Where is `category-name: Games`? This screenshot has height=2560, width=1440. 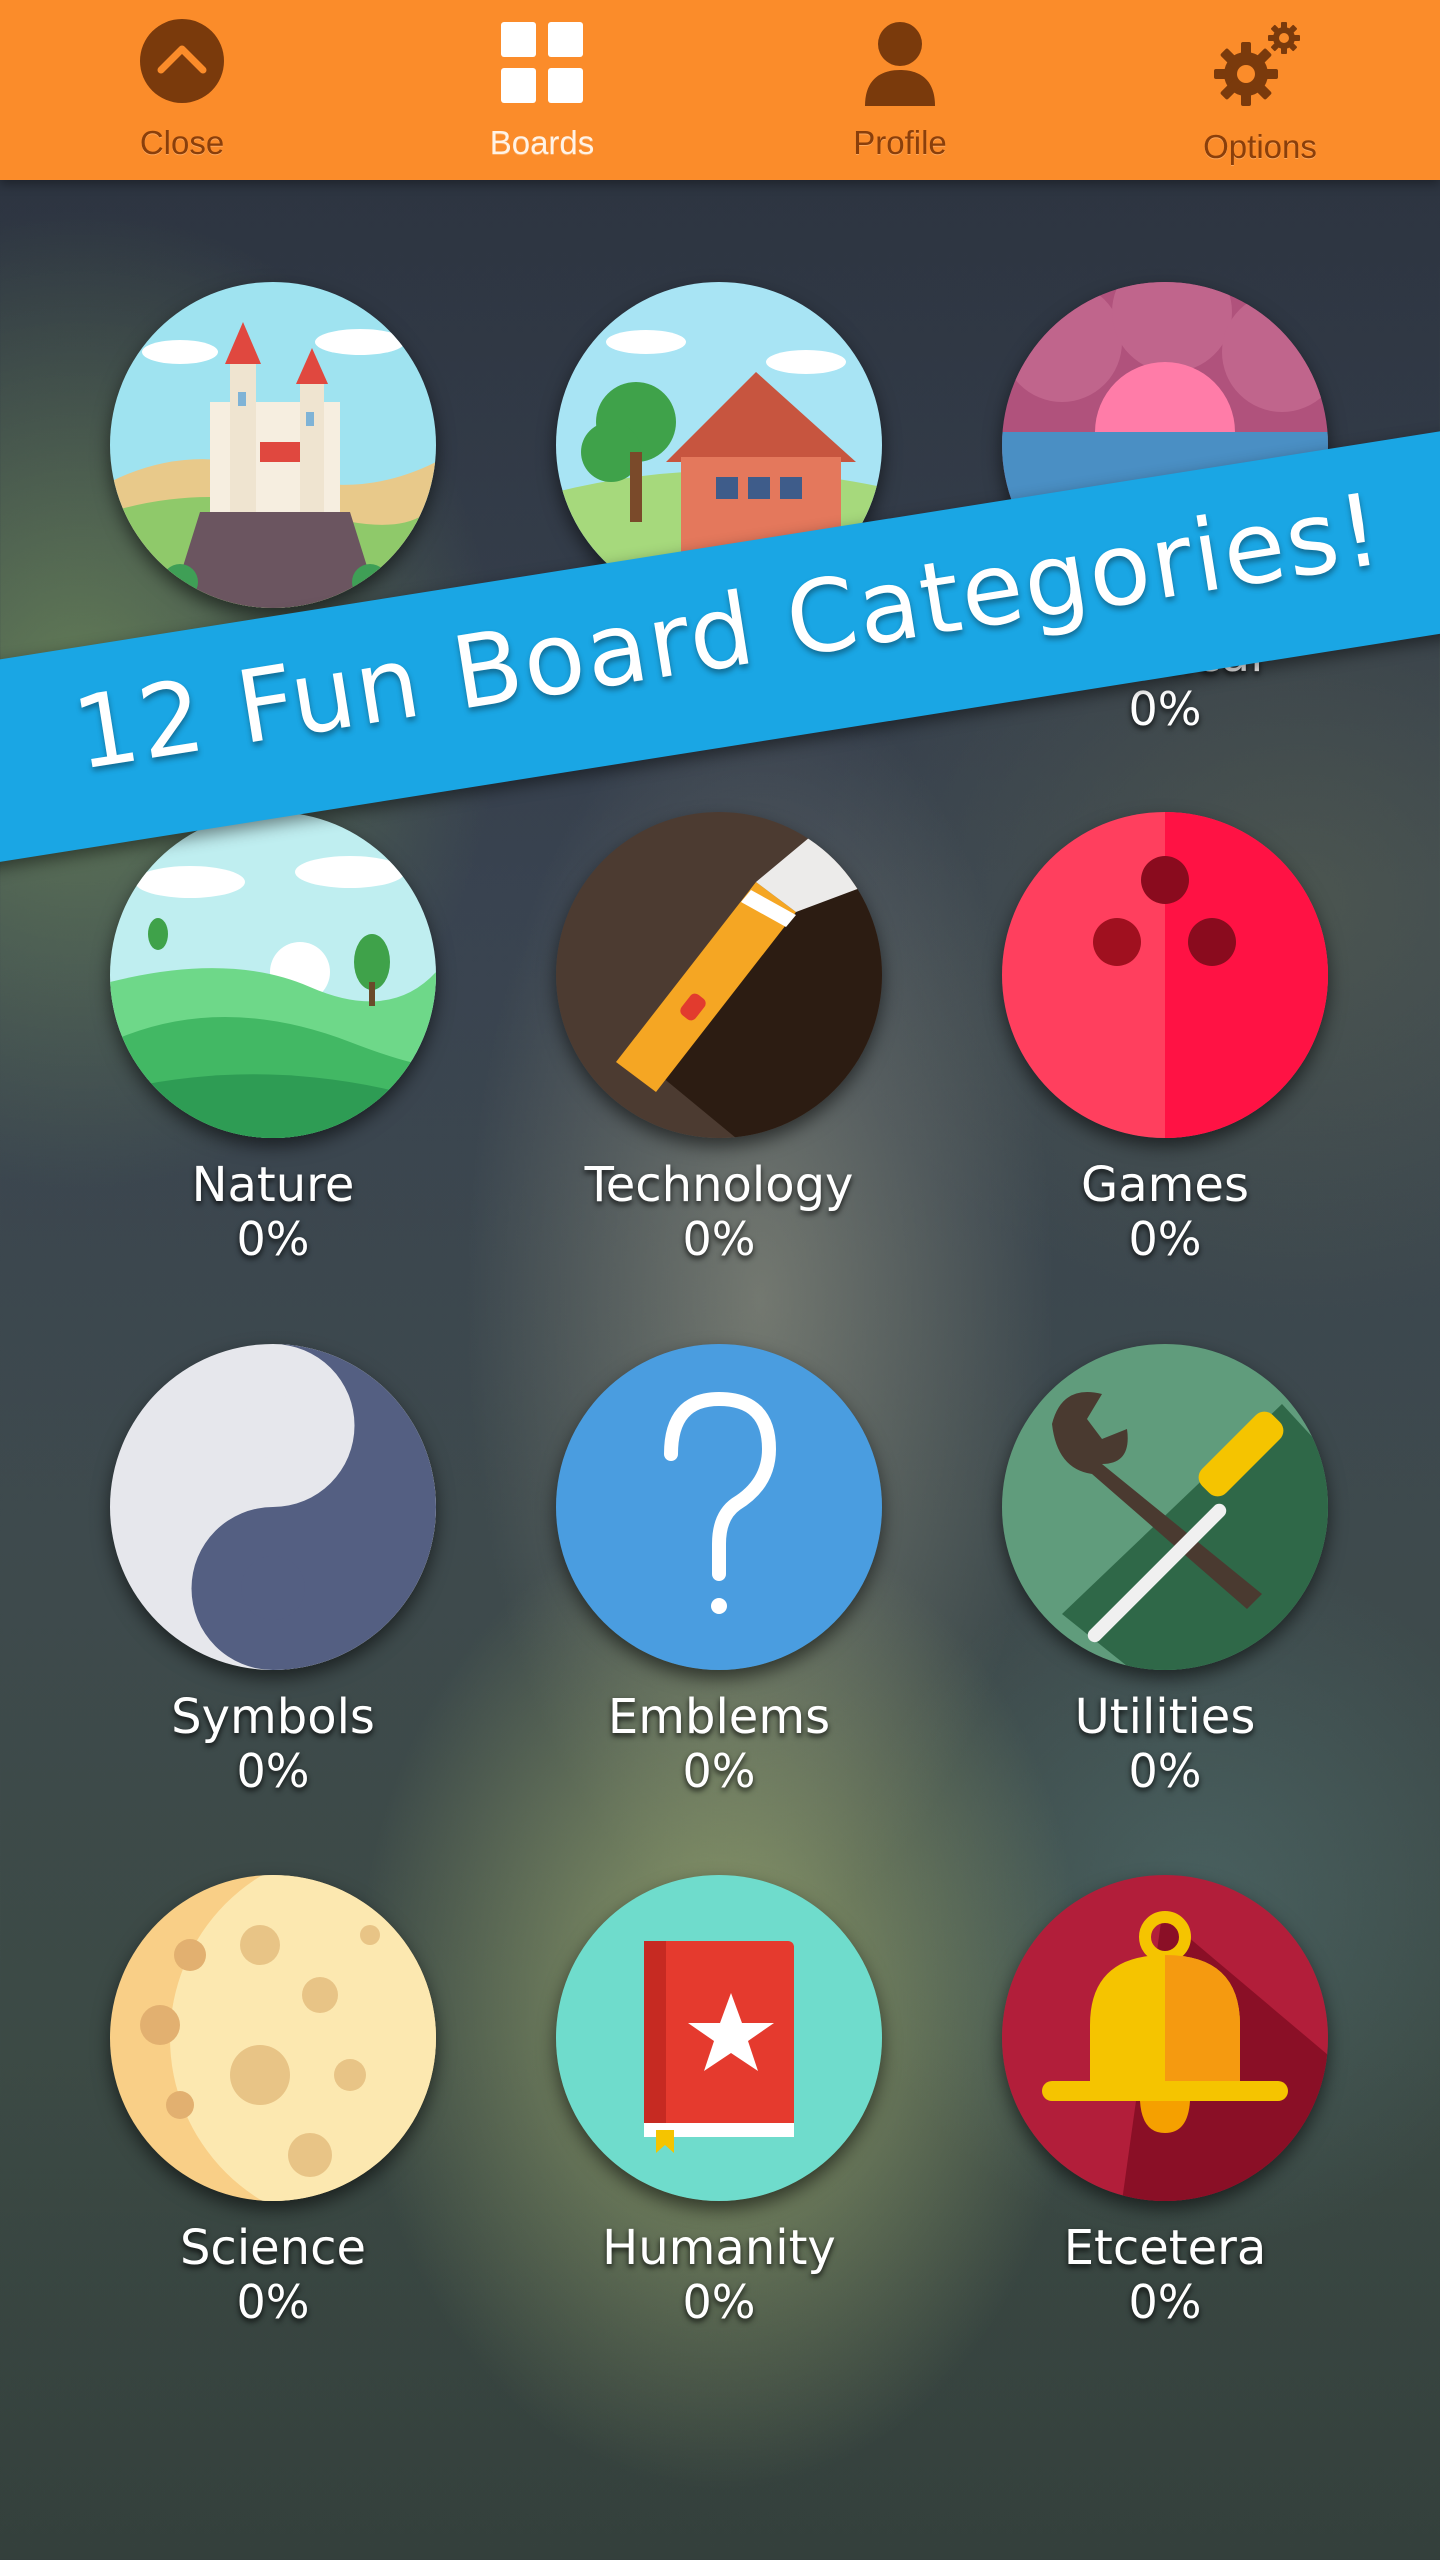 category-name: Games is located at coordinates (1165, 1185).